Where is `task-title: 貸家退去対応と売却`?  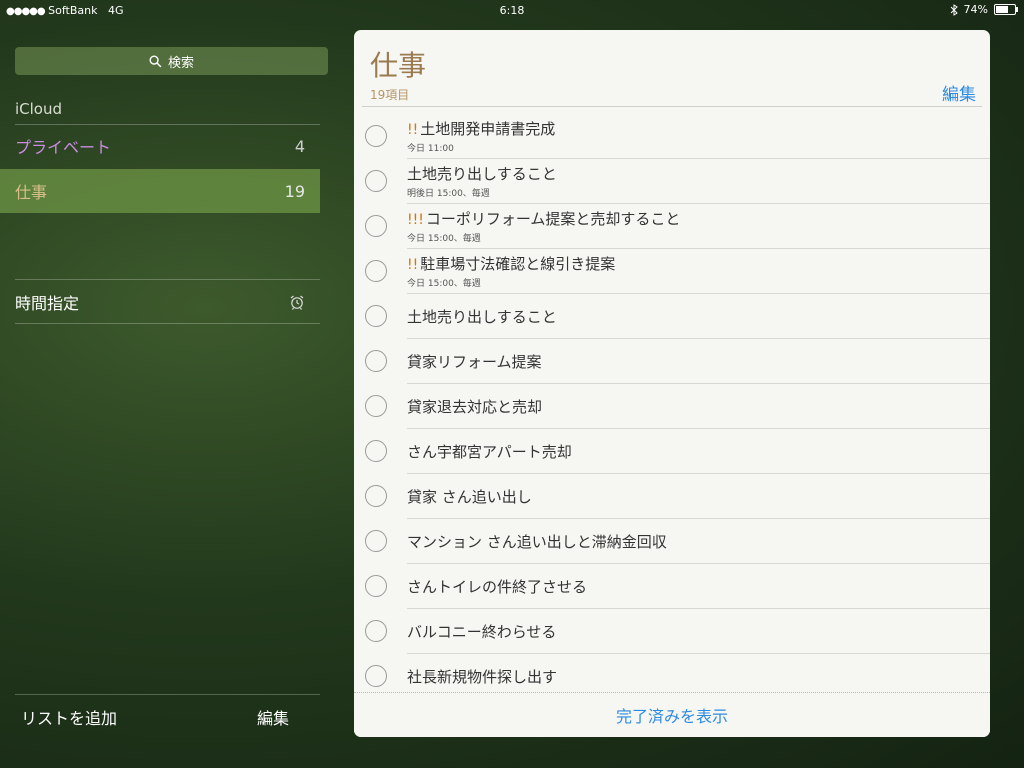
task-title: 貸家退去対応と売却 is located at coordinates (474, 406).